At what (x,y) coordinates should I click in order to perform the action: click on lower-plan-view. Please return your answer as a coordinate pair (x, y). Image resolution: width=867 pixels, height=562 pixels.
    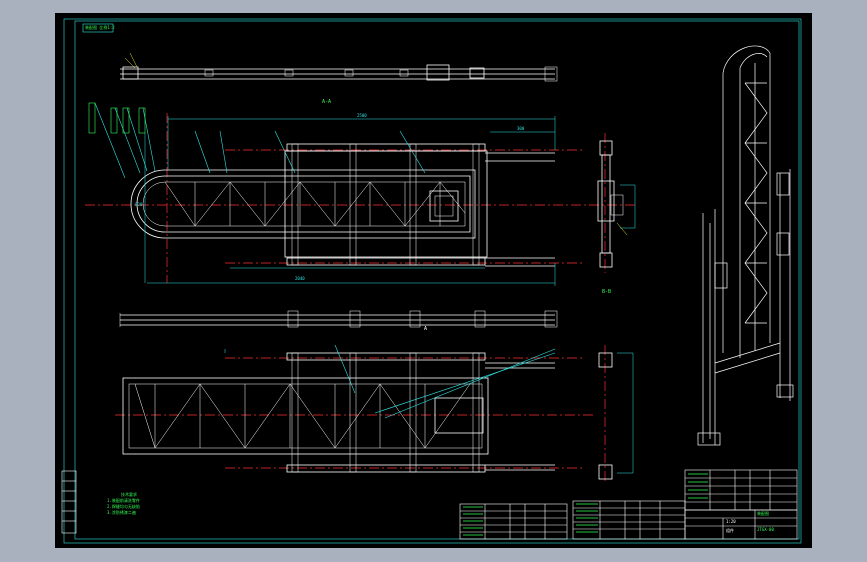
    Looking at the image, I should click on (355, 408).